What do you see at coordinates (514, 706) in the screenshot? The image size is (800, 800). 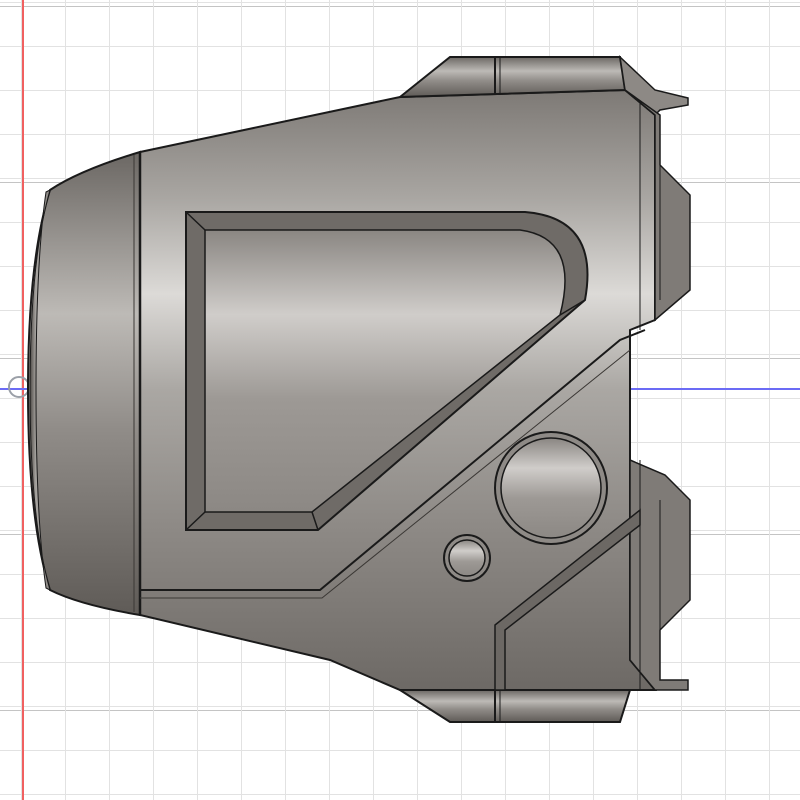 I see `bottom-ridge` at bounding box center [514, 706].